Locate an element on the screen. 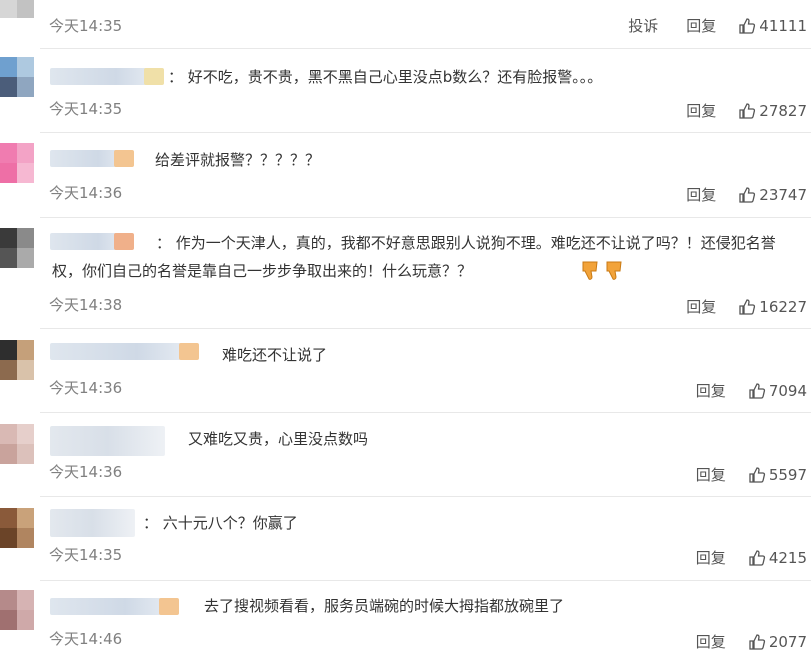 The image size is (811, 652). like-button: 7094 is located at coordinates (777, 391).